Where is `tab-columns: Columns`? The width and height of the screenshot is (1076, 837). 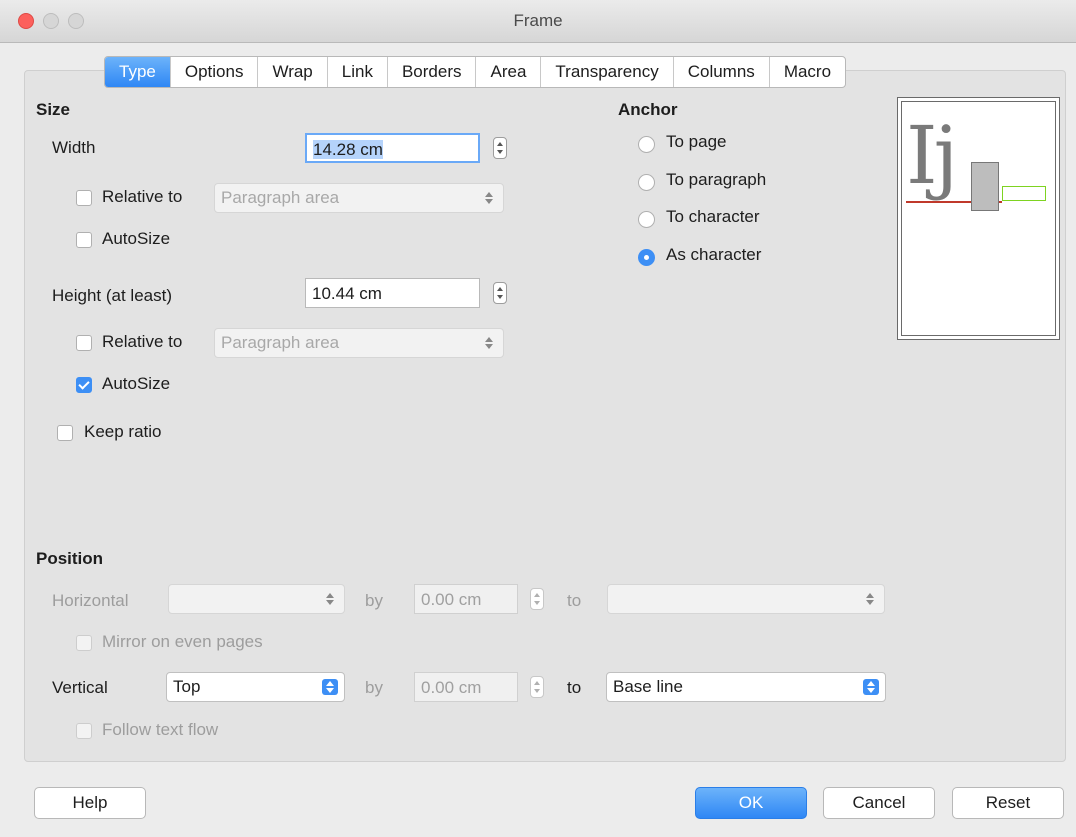 tab-columns: Columns is located at coordinates (720, 72).